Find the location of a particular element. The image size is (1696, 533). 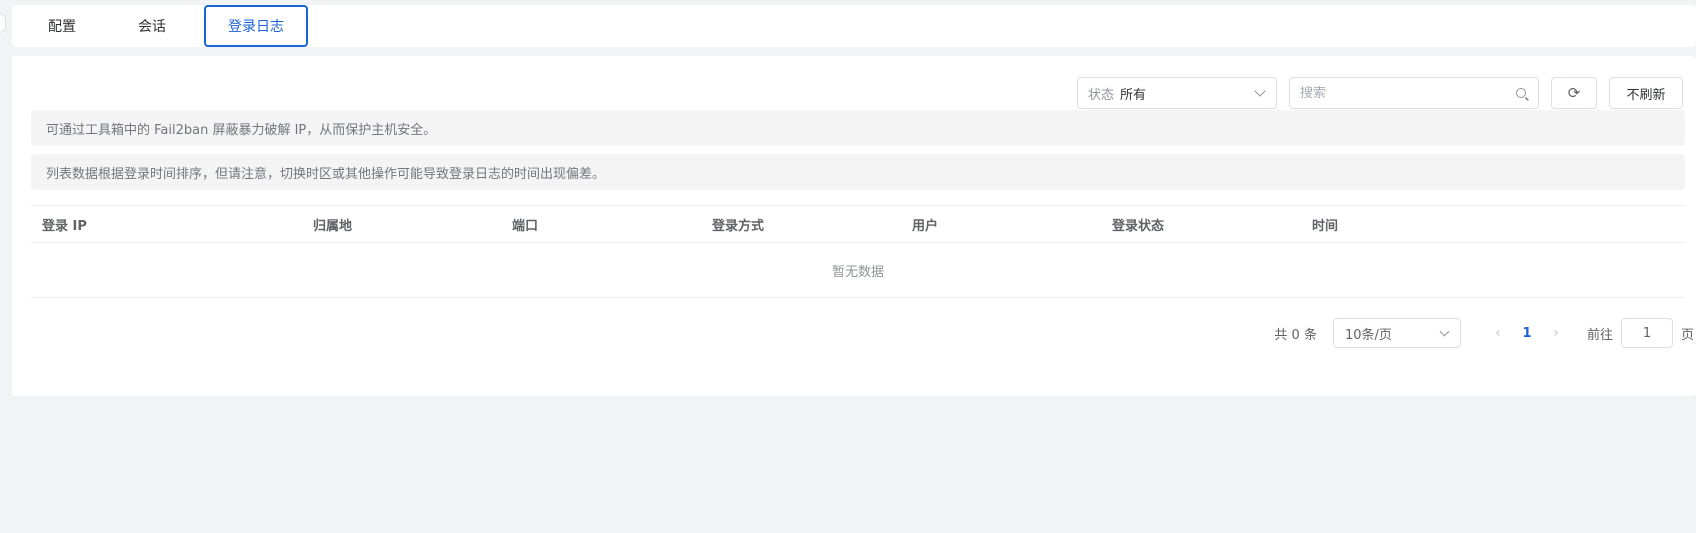

tab-session: 会话 is located at coordinates (152, 26).